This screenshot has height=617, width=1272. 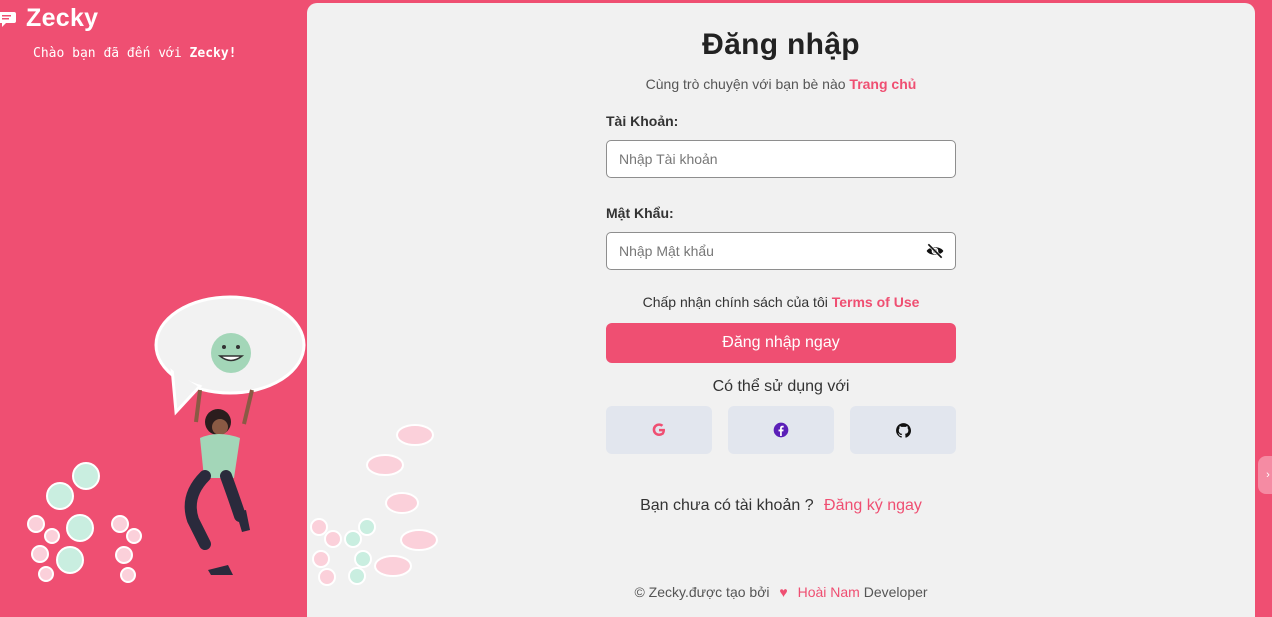 I want to click on subtitle-text: Cùng trò chuyện với bạn bè nào, so click(x=745, y=84).